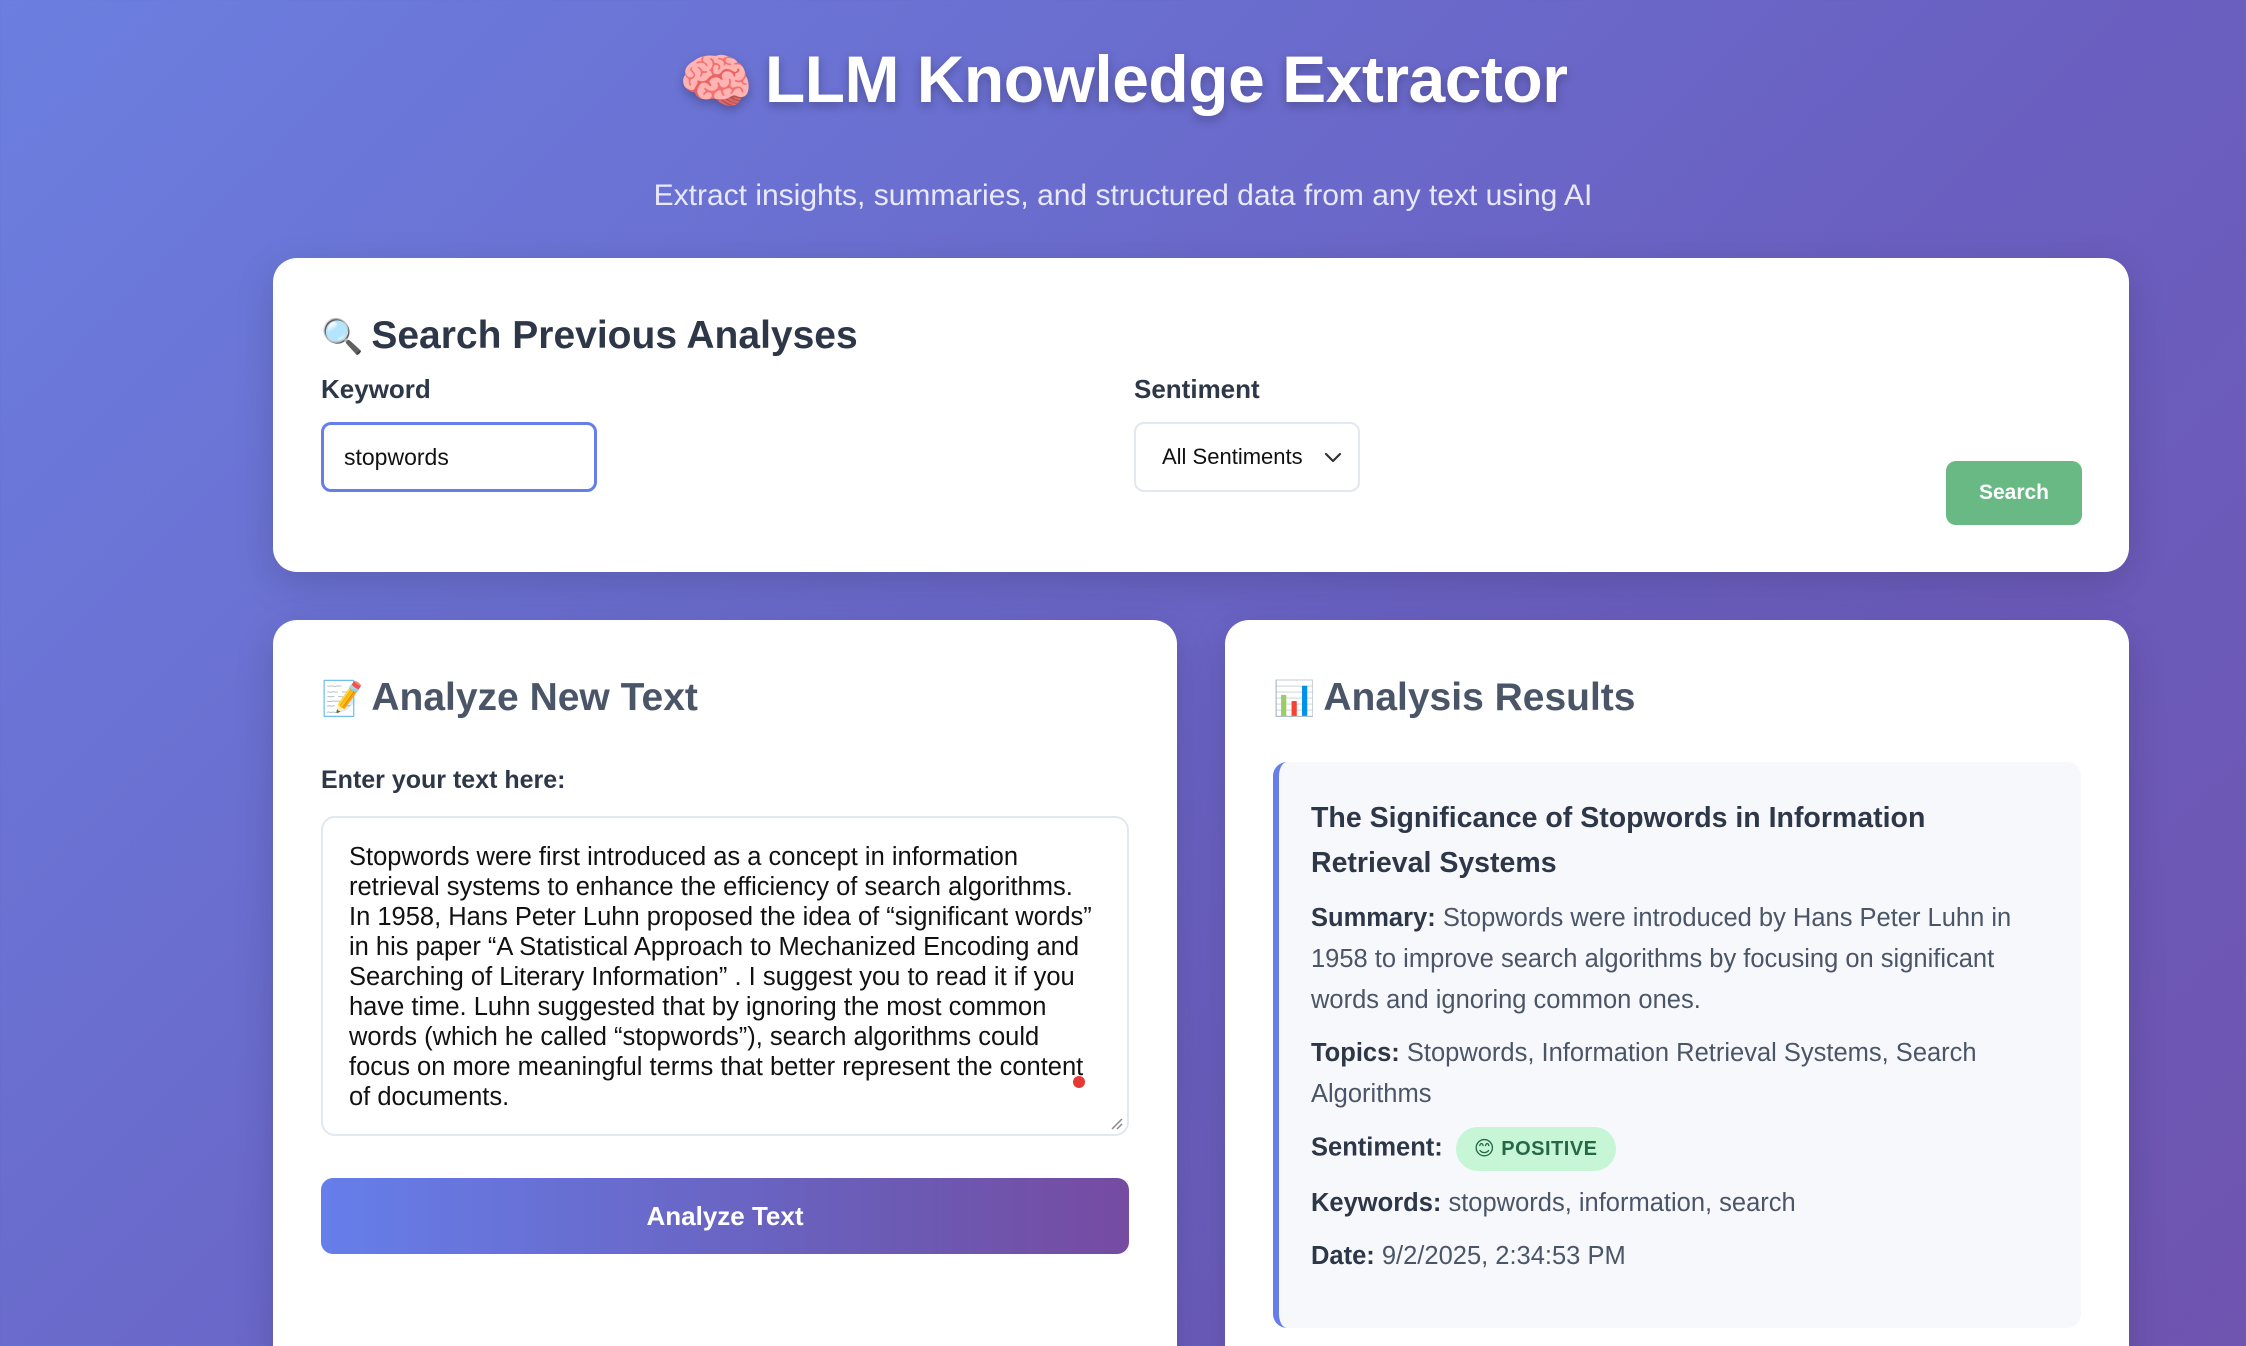 This screenshot has width=2246, height=1346. I want to click on app-title: 🧠 LLM Knowledge Extractor, so click(1123, 80).